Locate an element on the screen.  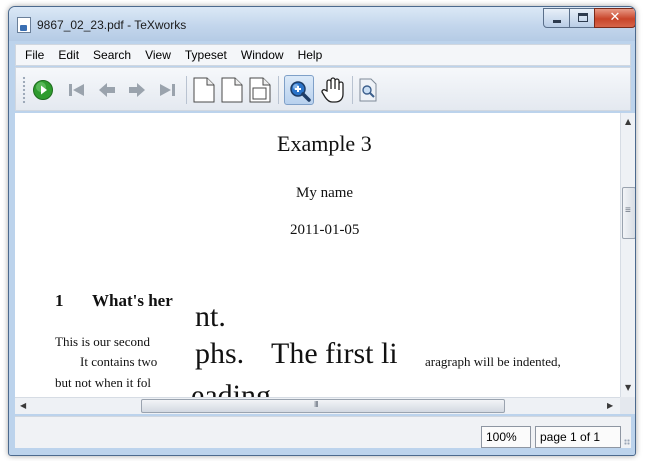
maximize-icon is located at coordinates (583, 17).